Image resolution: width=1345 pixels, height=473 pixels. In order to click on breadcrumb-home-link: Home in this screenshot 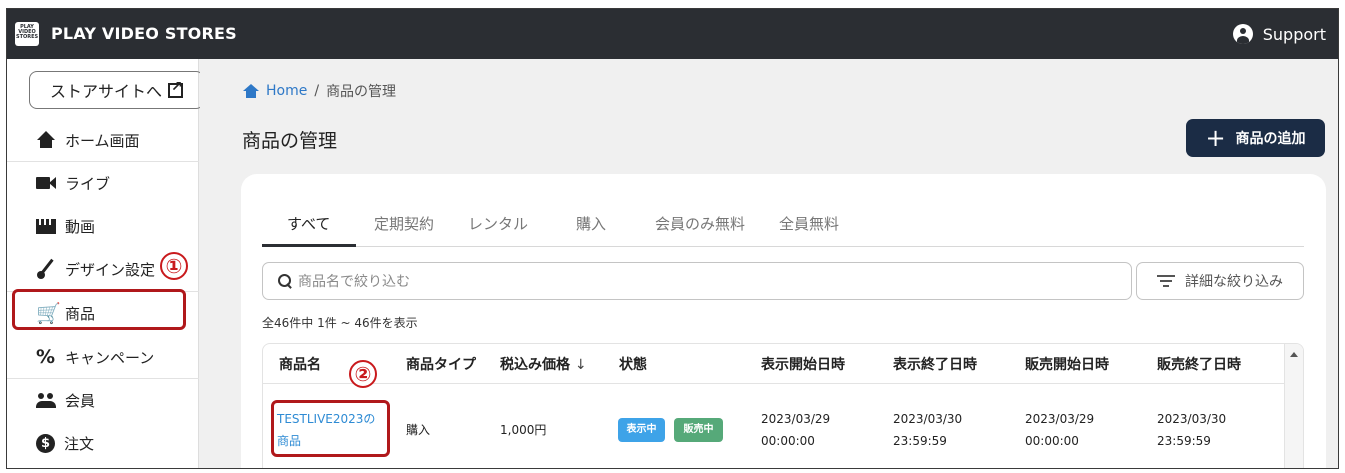, I will do `click(275, 91)`.